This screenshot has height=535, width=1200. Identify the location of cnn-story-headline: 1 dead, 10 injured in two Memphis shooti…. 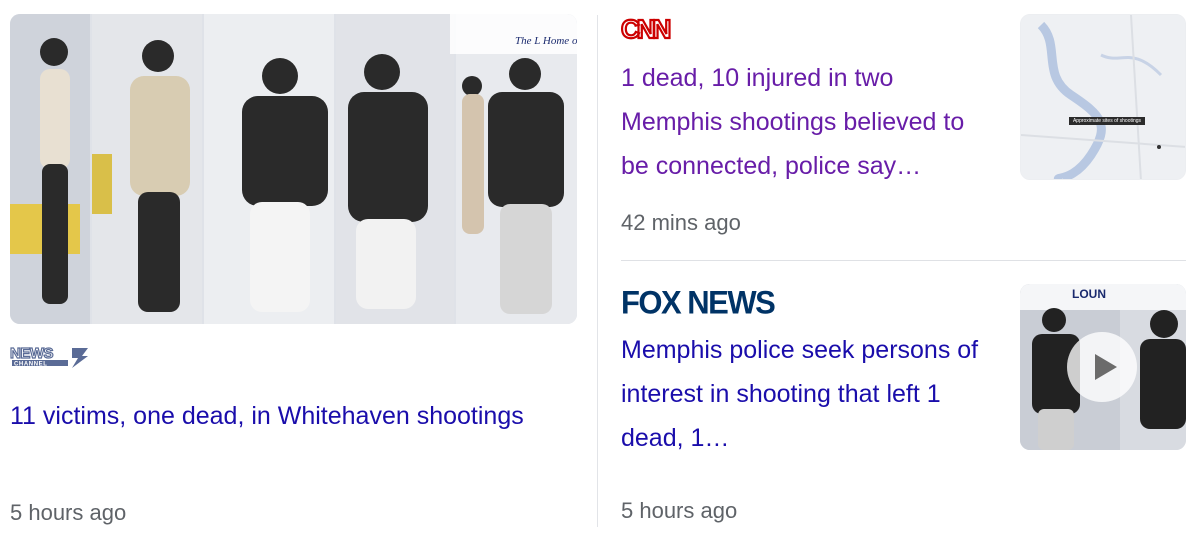
(806, 122).